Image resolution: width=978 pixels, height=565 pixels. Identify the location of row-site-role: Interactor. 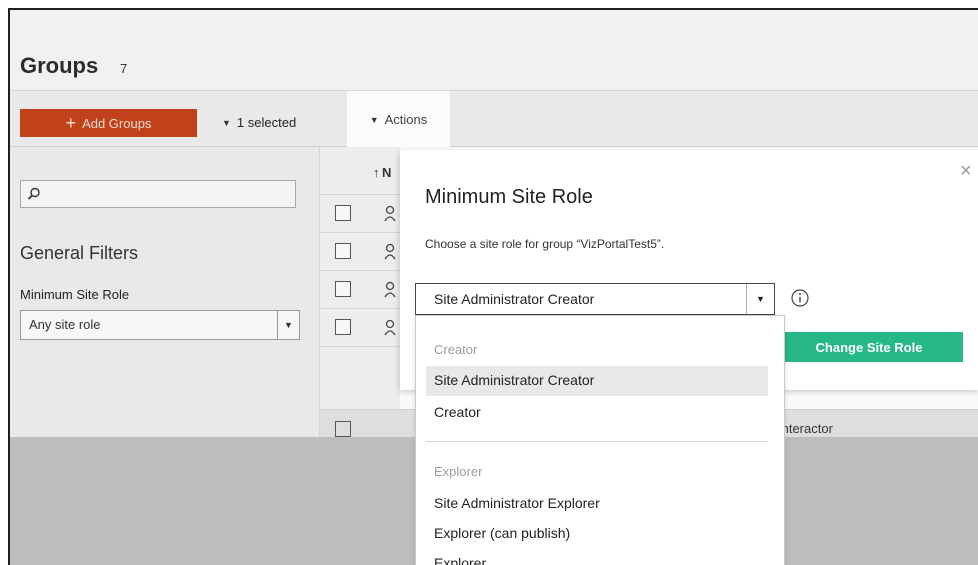
(805, 428).